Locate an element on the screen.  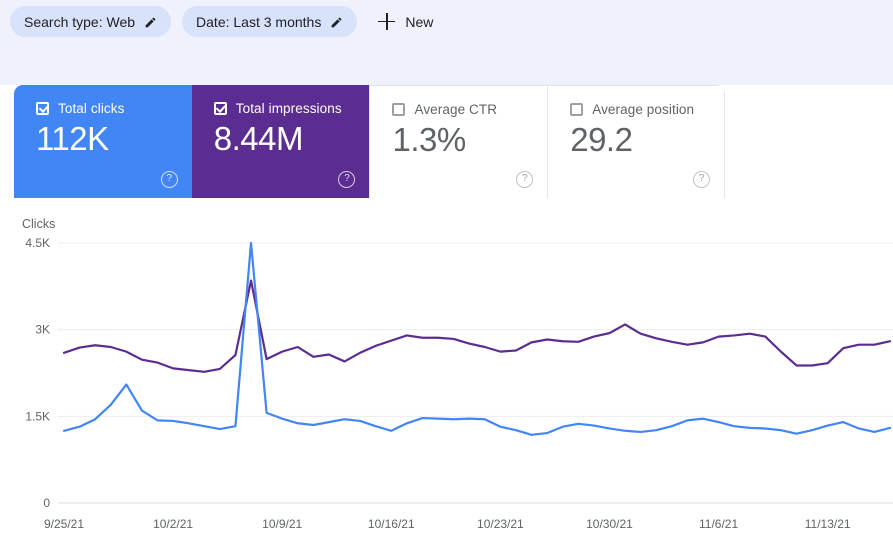
chart-y-axis-labels: 0 1.5K 3K 4.5K is located at coordinates (37, 373).